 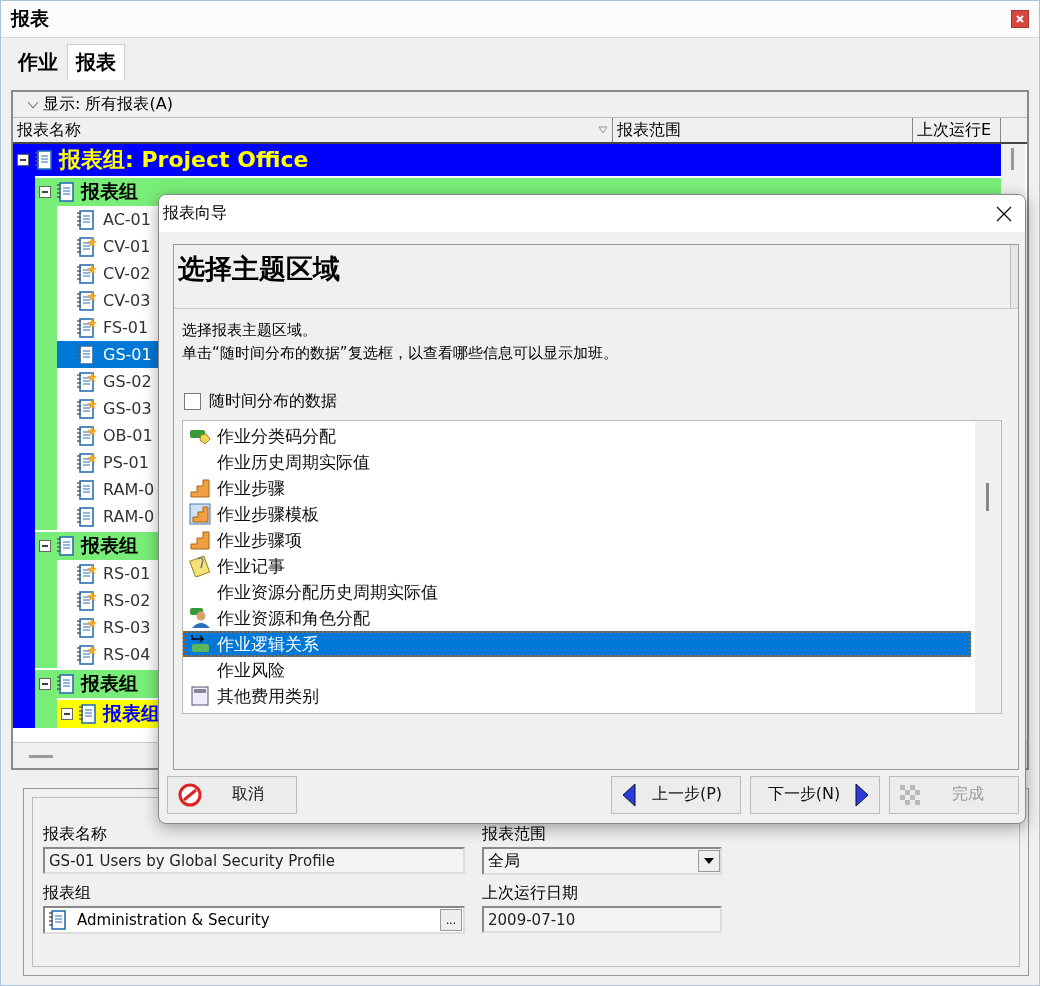 I want to click on window-title: 报表, so click(x=30, y=18).